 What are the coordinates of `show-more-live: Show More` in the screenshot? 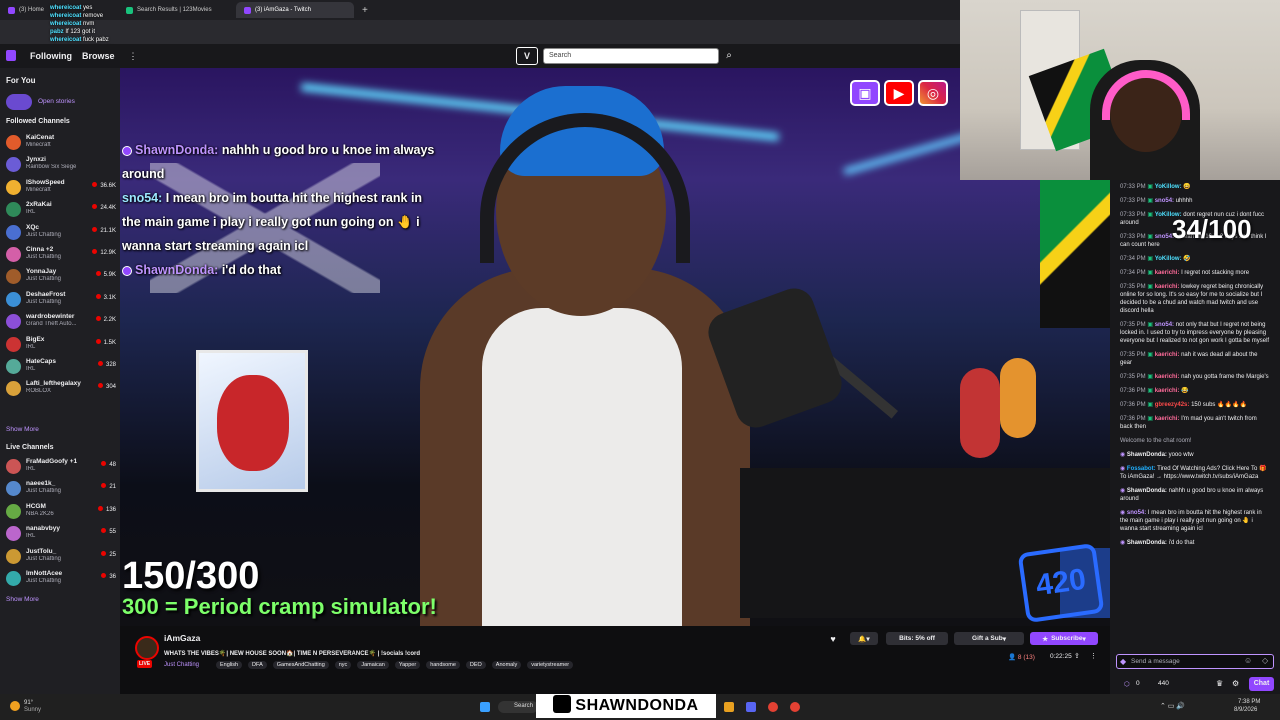 It's located at (22, 599).